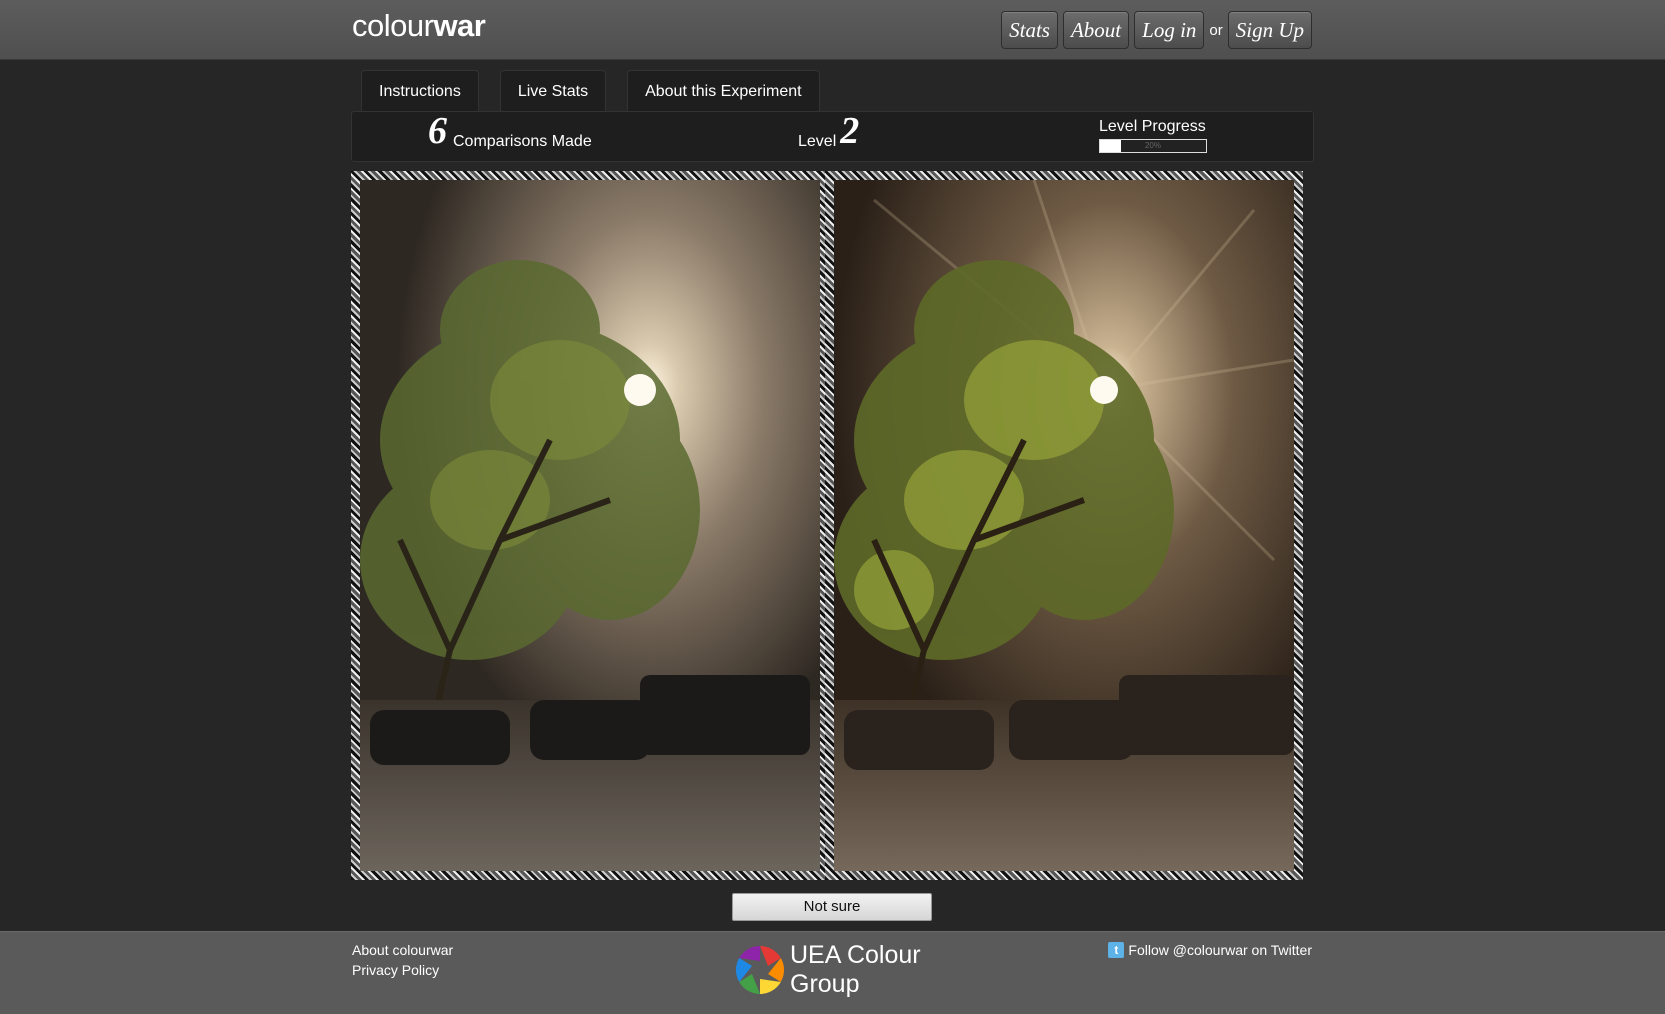 The image size is (1665, 1014). I want to click on level-progress-label: Level Progress, so click(1152, 126).